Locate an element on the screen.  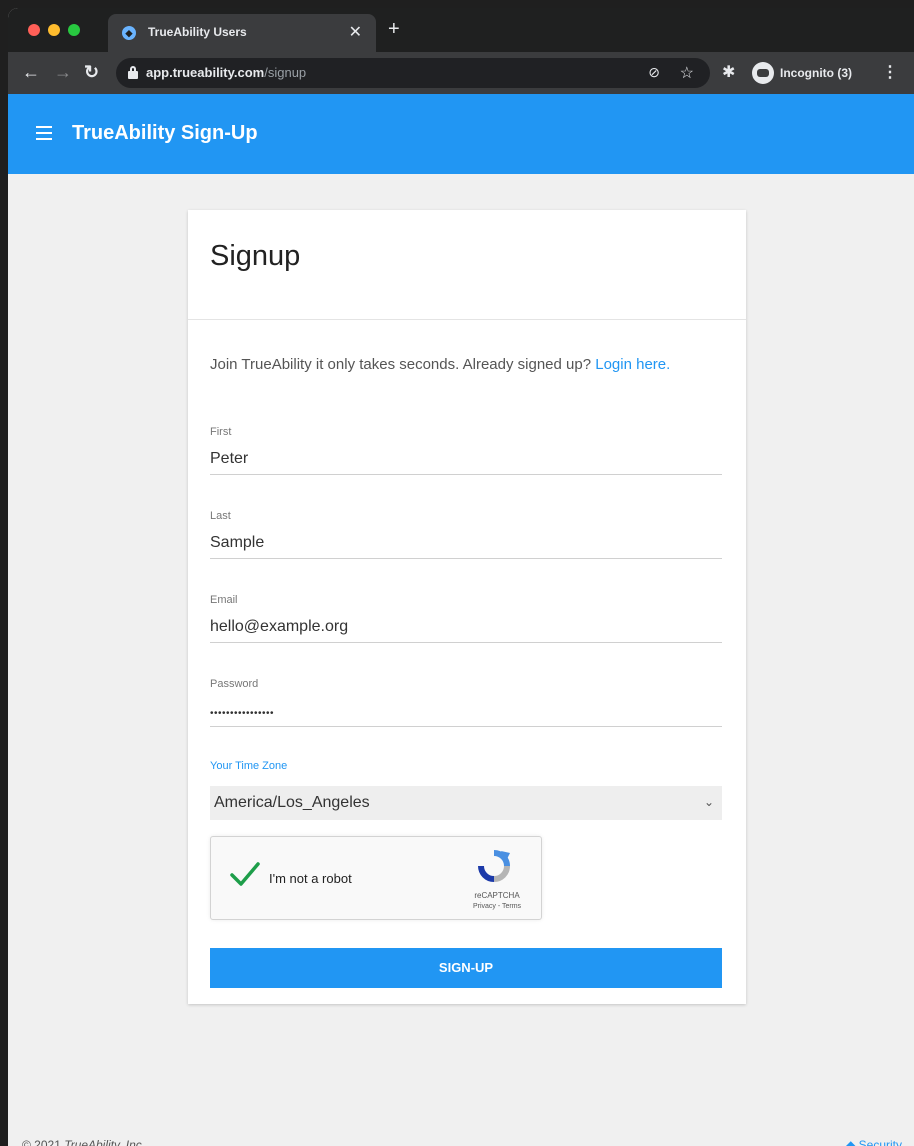
password-field: Password •••••••••••••••• is located at coordinates (466, 702).